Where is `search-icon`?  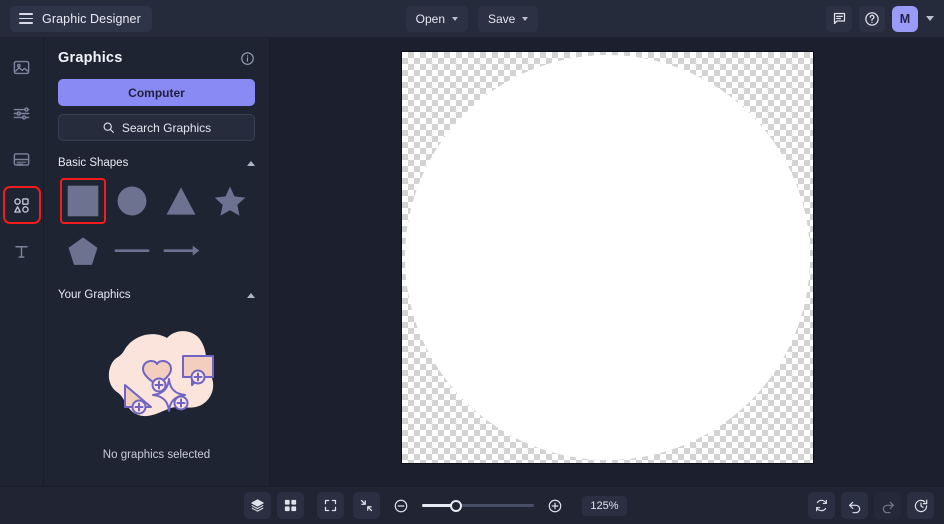
search-icon is located at coordinates (108, 127).